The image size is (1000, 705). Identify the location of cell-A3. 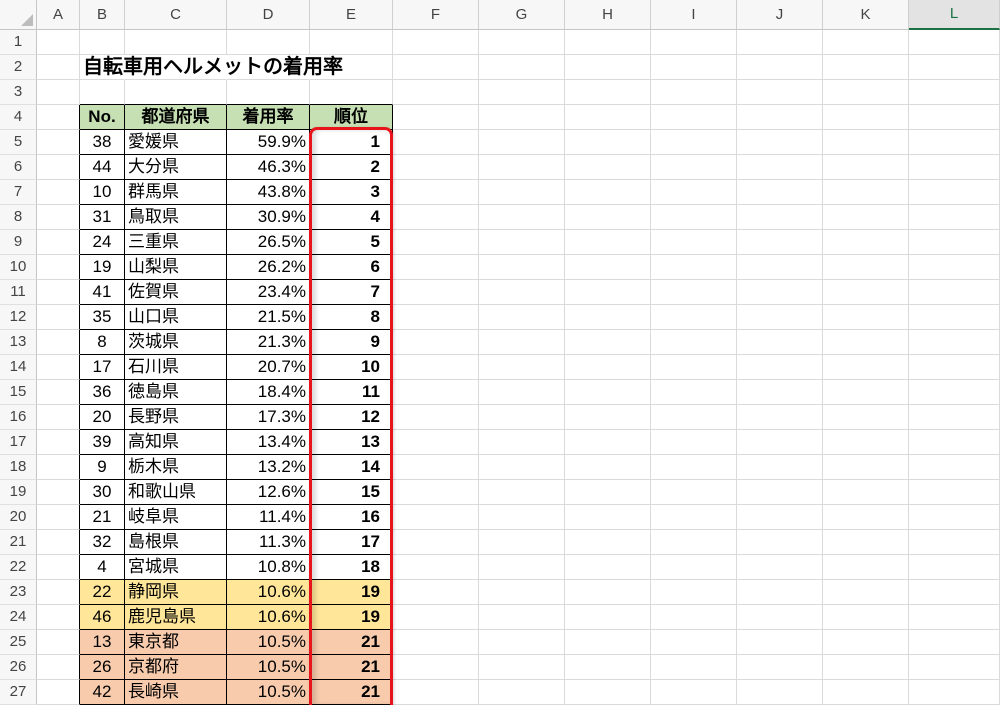
(58, 92).